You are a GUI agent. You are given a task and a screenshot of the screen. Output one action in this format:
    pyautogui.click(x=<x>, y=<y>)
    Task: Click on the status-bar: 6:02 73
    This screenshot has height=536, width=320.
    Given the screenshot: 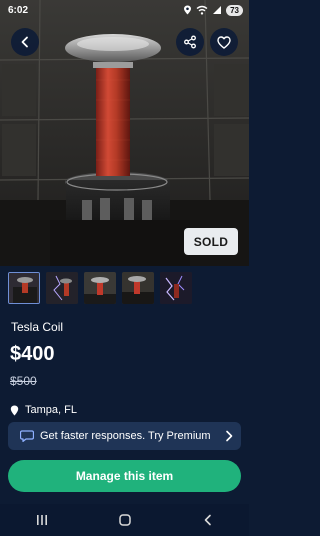 What is the action you would take?
    pyautogui.click(x=124, y=10)
    